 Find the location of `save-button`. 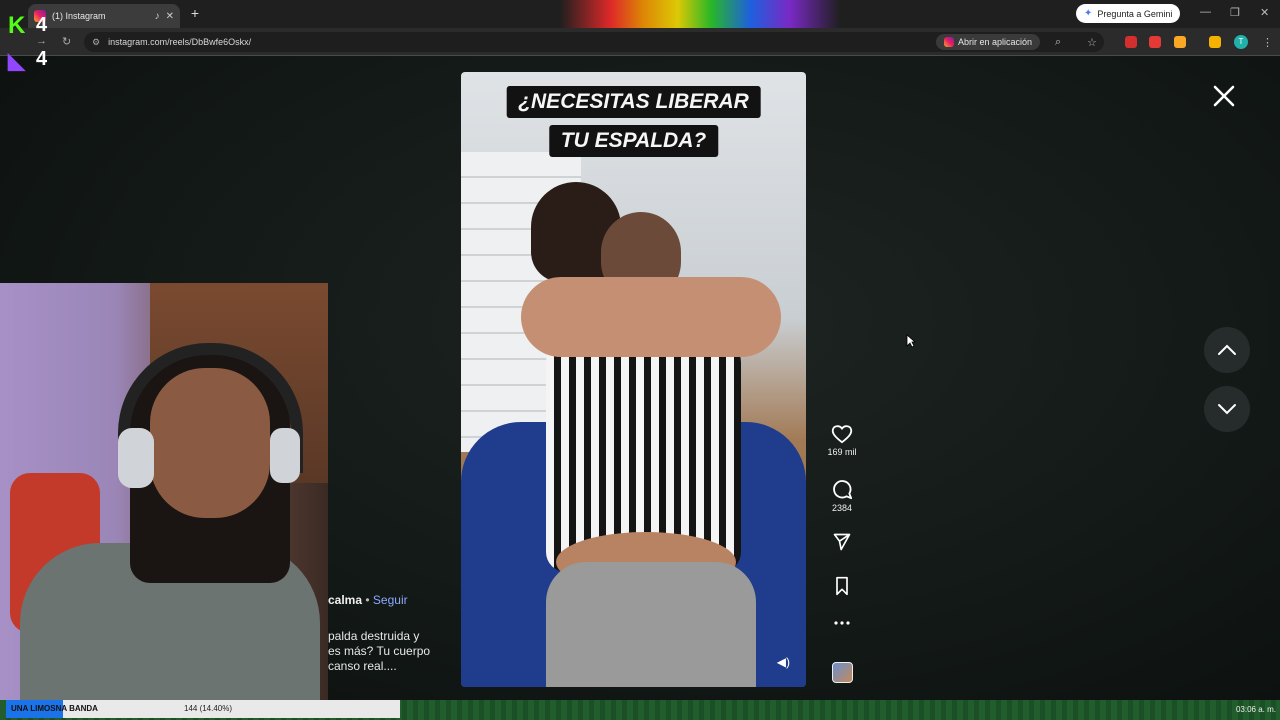

save-button is located at coordinates (842, 586).